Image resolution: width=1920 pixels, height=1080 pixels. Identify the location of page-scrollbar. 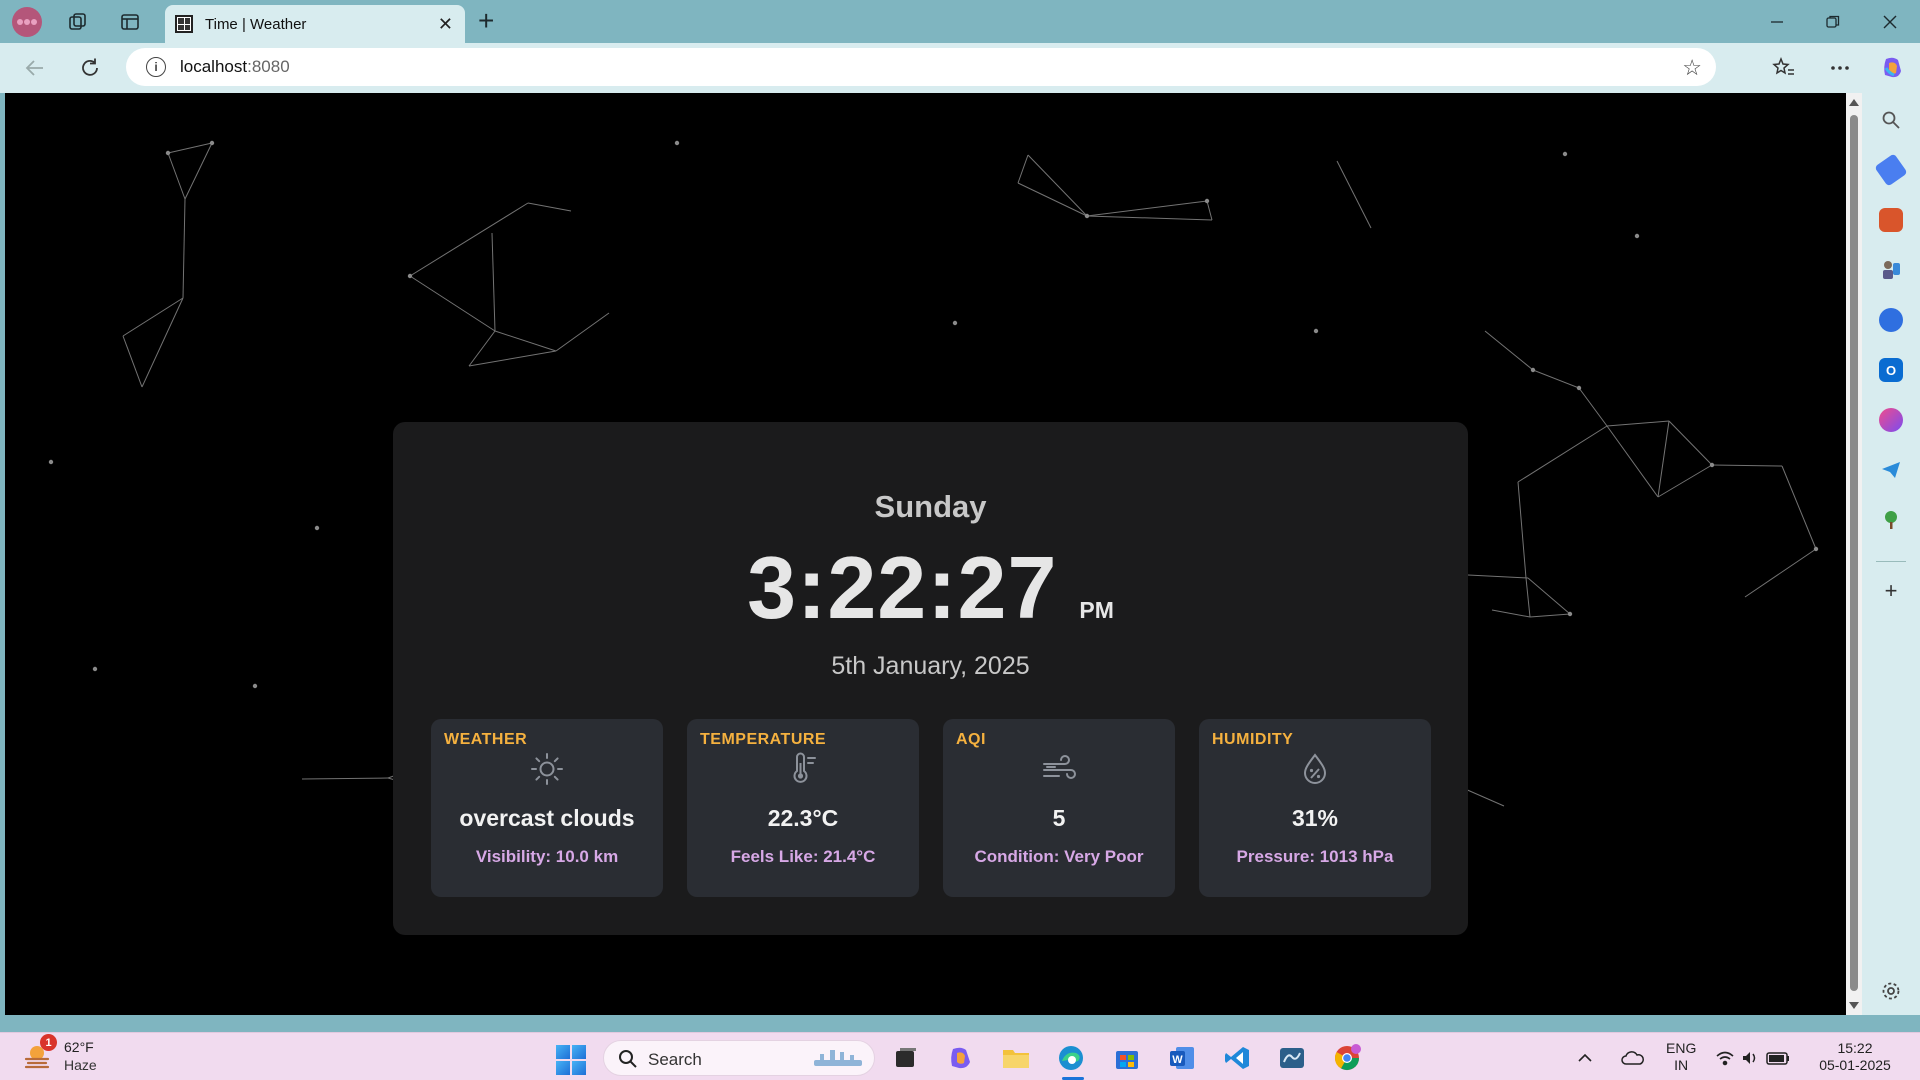
(1854, 554).